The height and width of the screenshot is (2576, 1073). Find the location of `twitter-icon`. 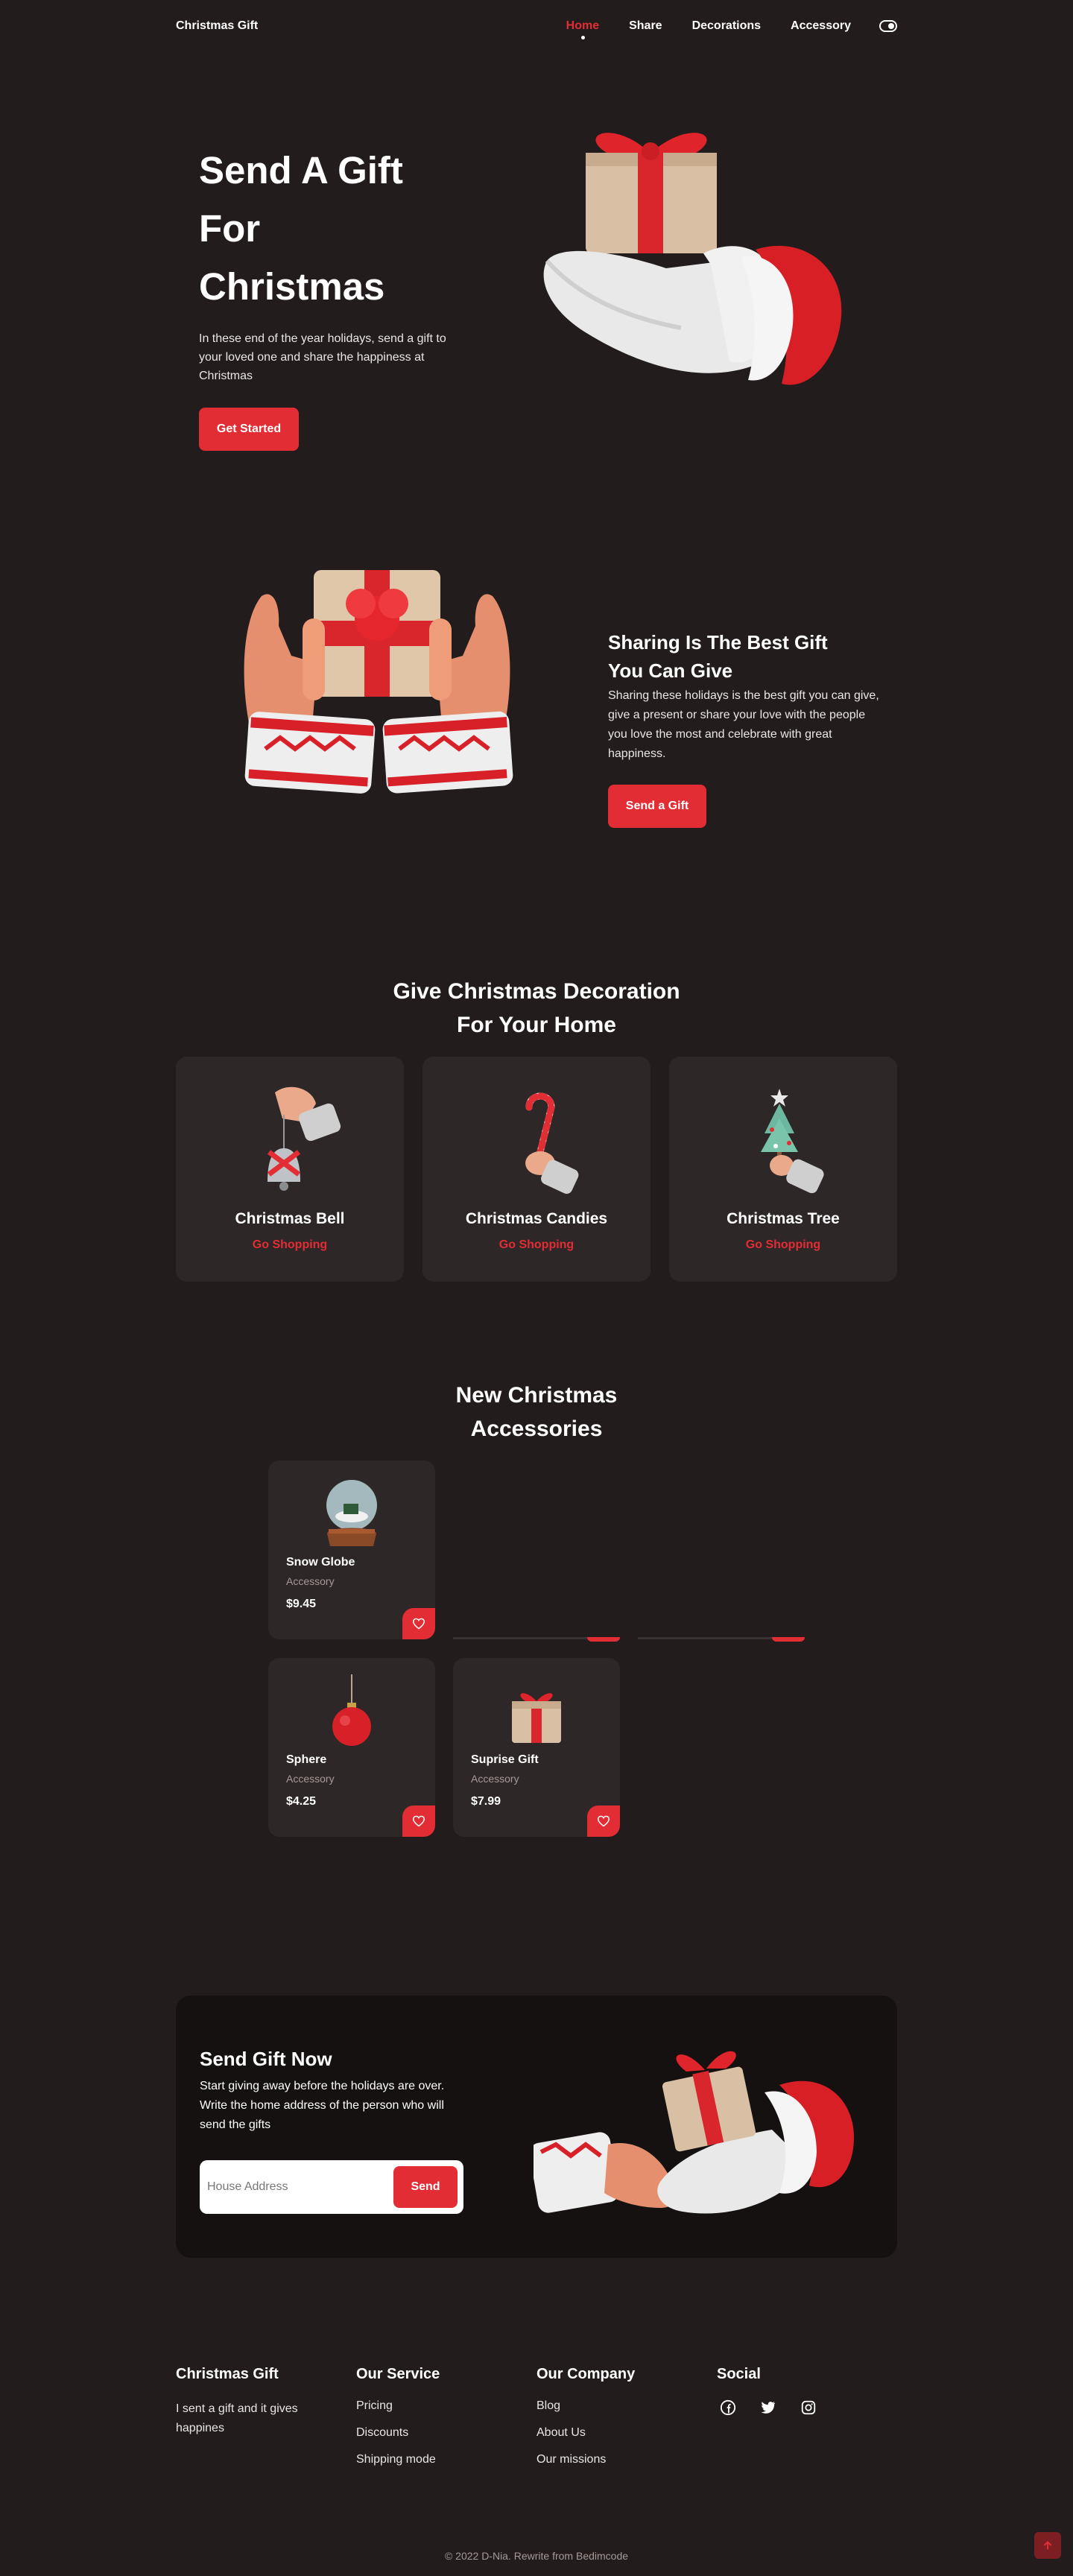

twitter-icon is located at coordinates (768, 2407).